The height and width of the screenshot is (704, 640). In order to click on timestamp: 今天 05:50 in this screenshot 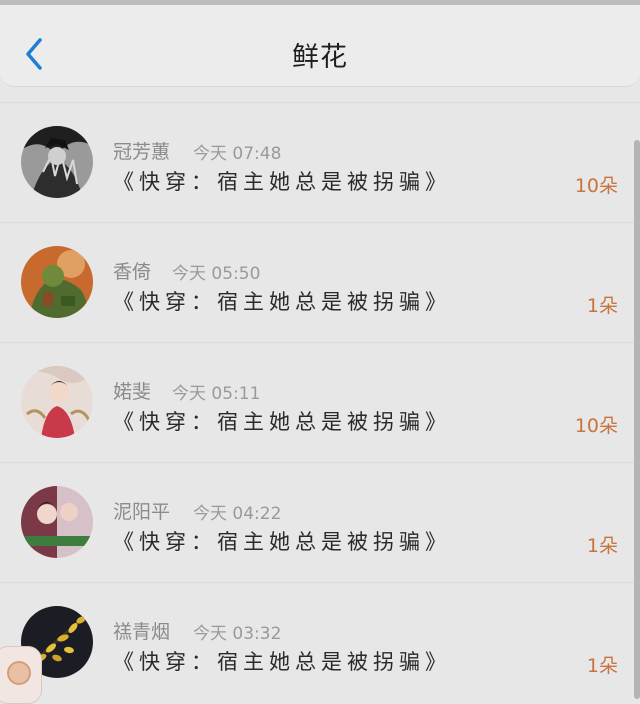, I will do `click(216, 274)`.